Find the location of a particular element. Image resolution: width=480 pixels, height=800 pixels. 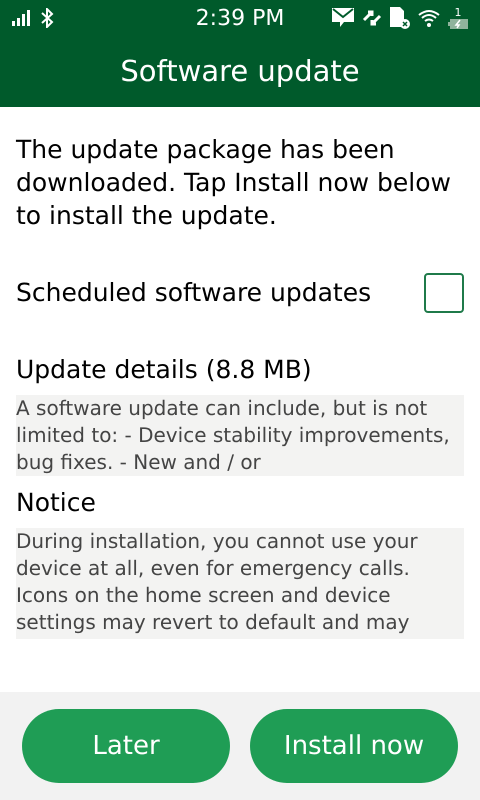

sim-card-icon is located at coordinates (400, 18).